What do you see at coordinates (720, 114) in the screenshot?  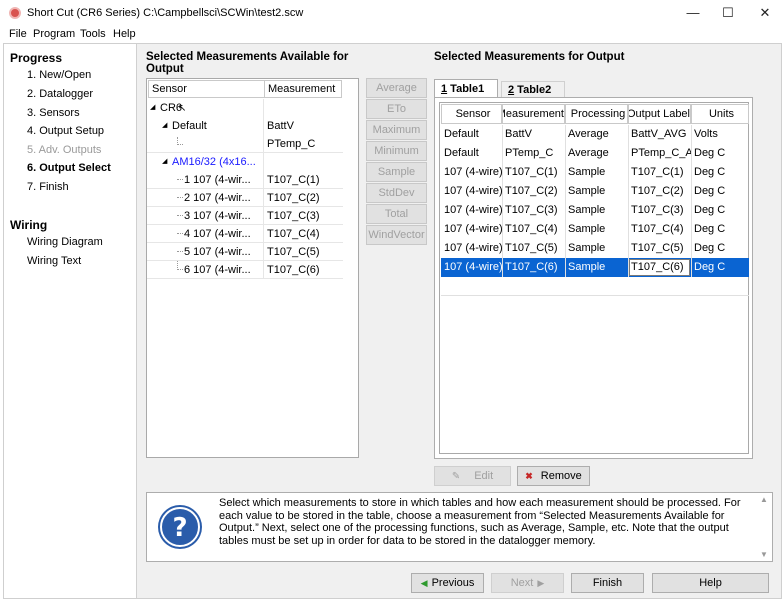 I see `output-header-units: Units` at bounding box center [720, 114].